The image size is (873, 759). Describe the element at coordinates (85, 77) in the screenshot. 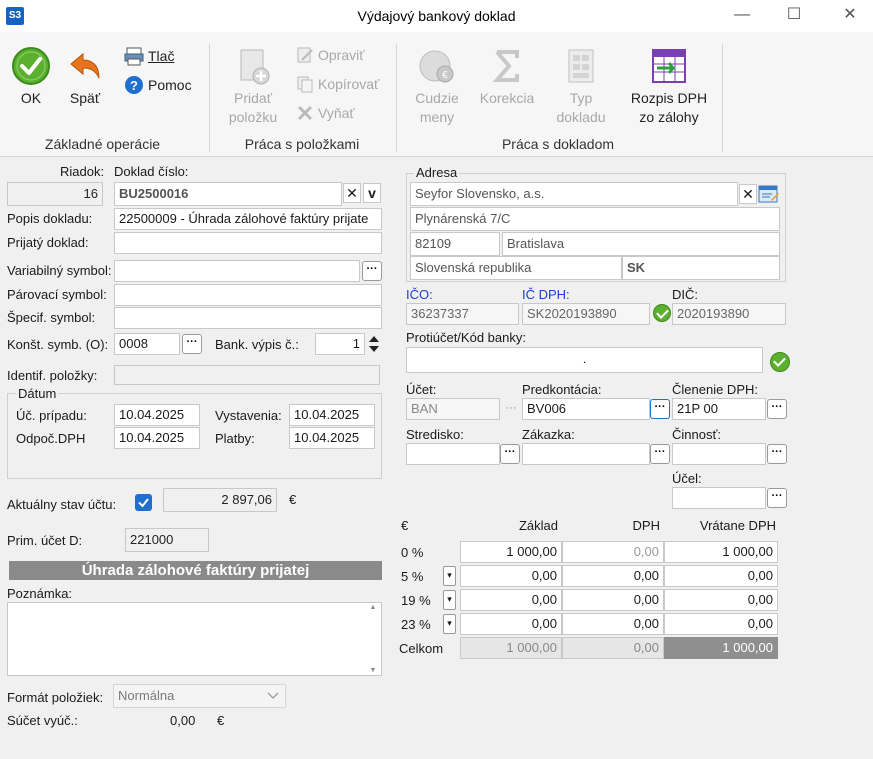

I see `back-button: Späť` at that location.